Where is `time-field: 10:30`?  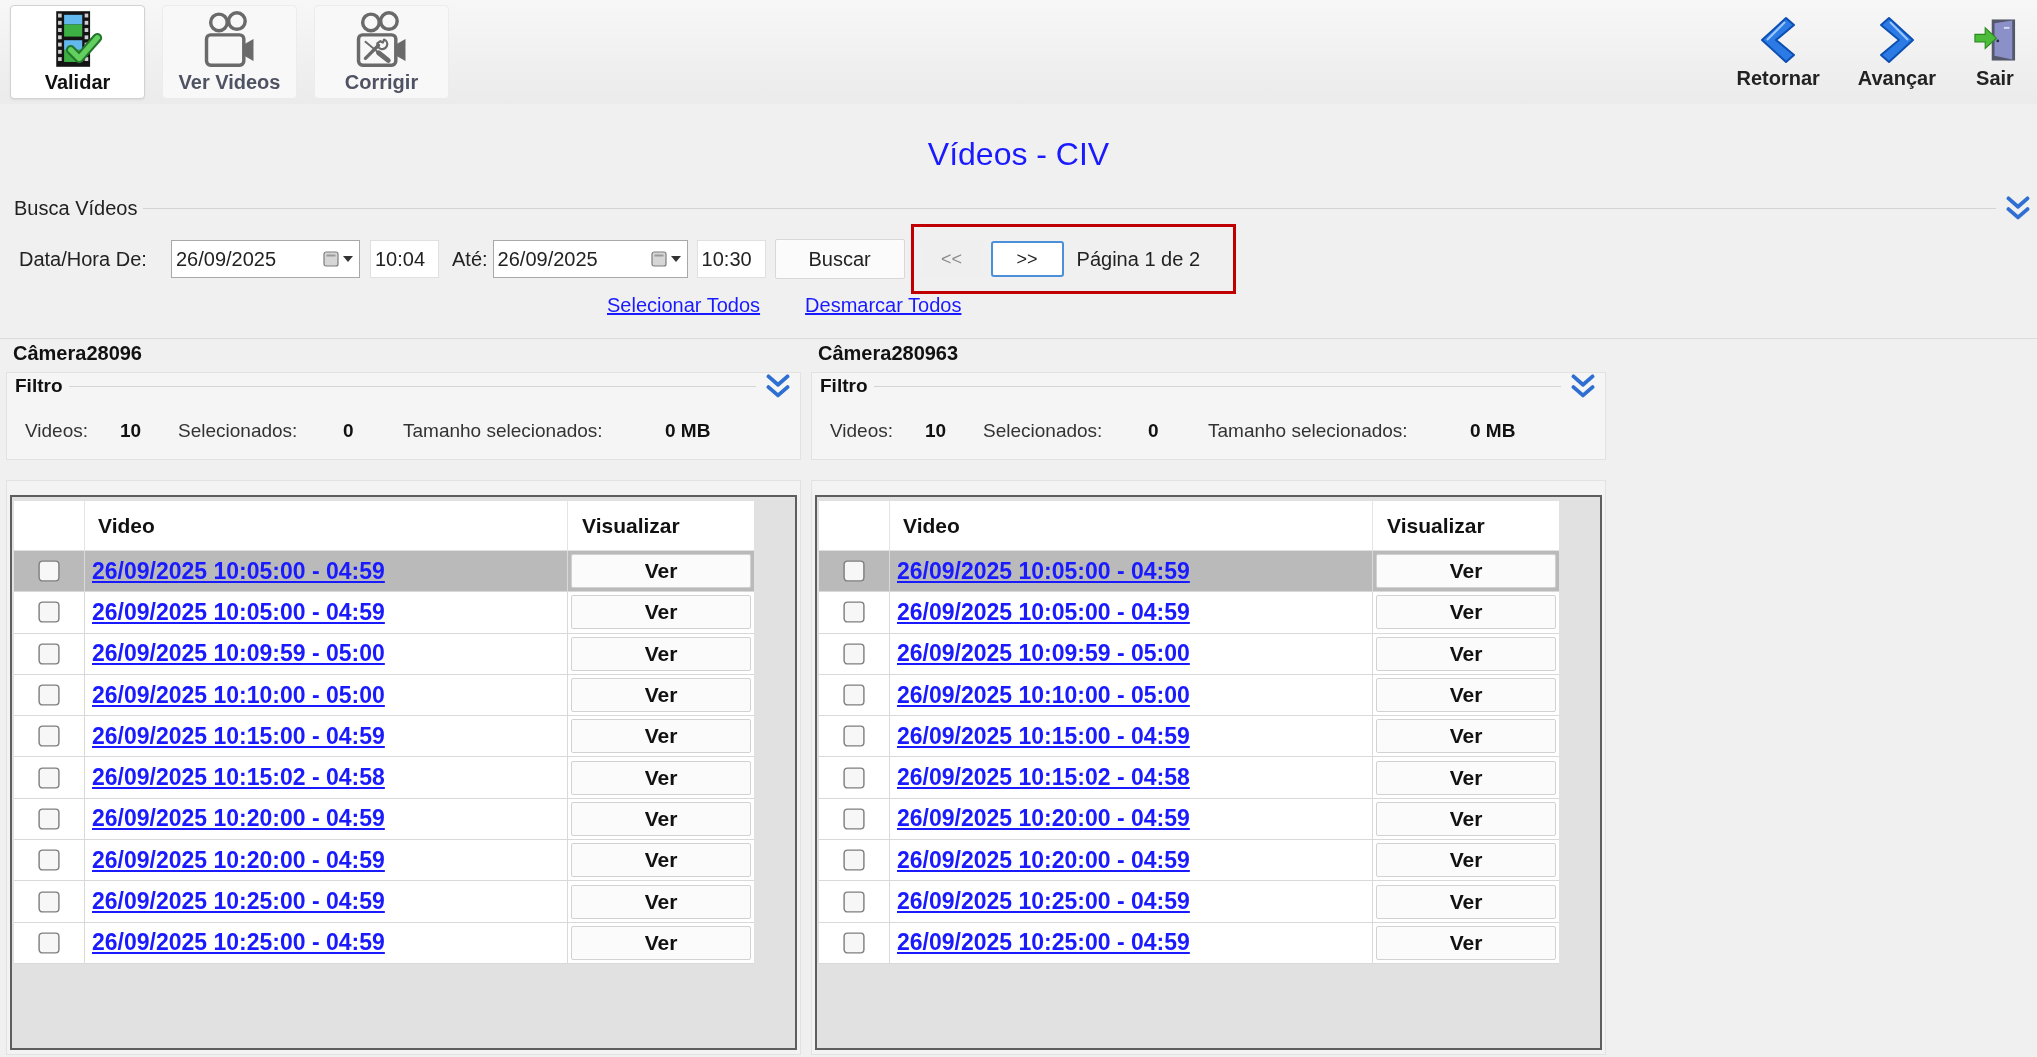
time-field: 10:30 is located at coordinates (731, 259).